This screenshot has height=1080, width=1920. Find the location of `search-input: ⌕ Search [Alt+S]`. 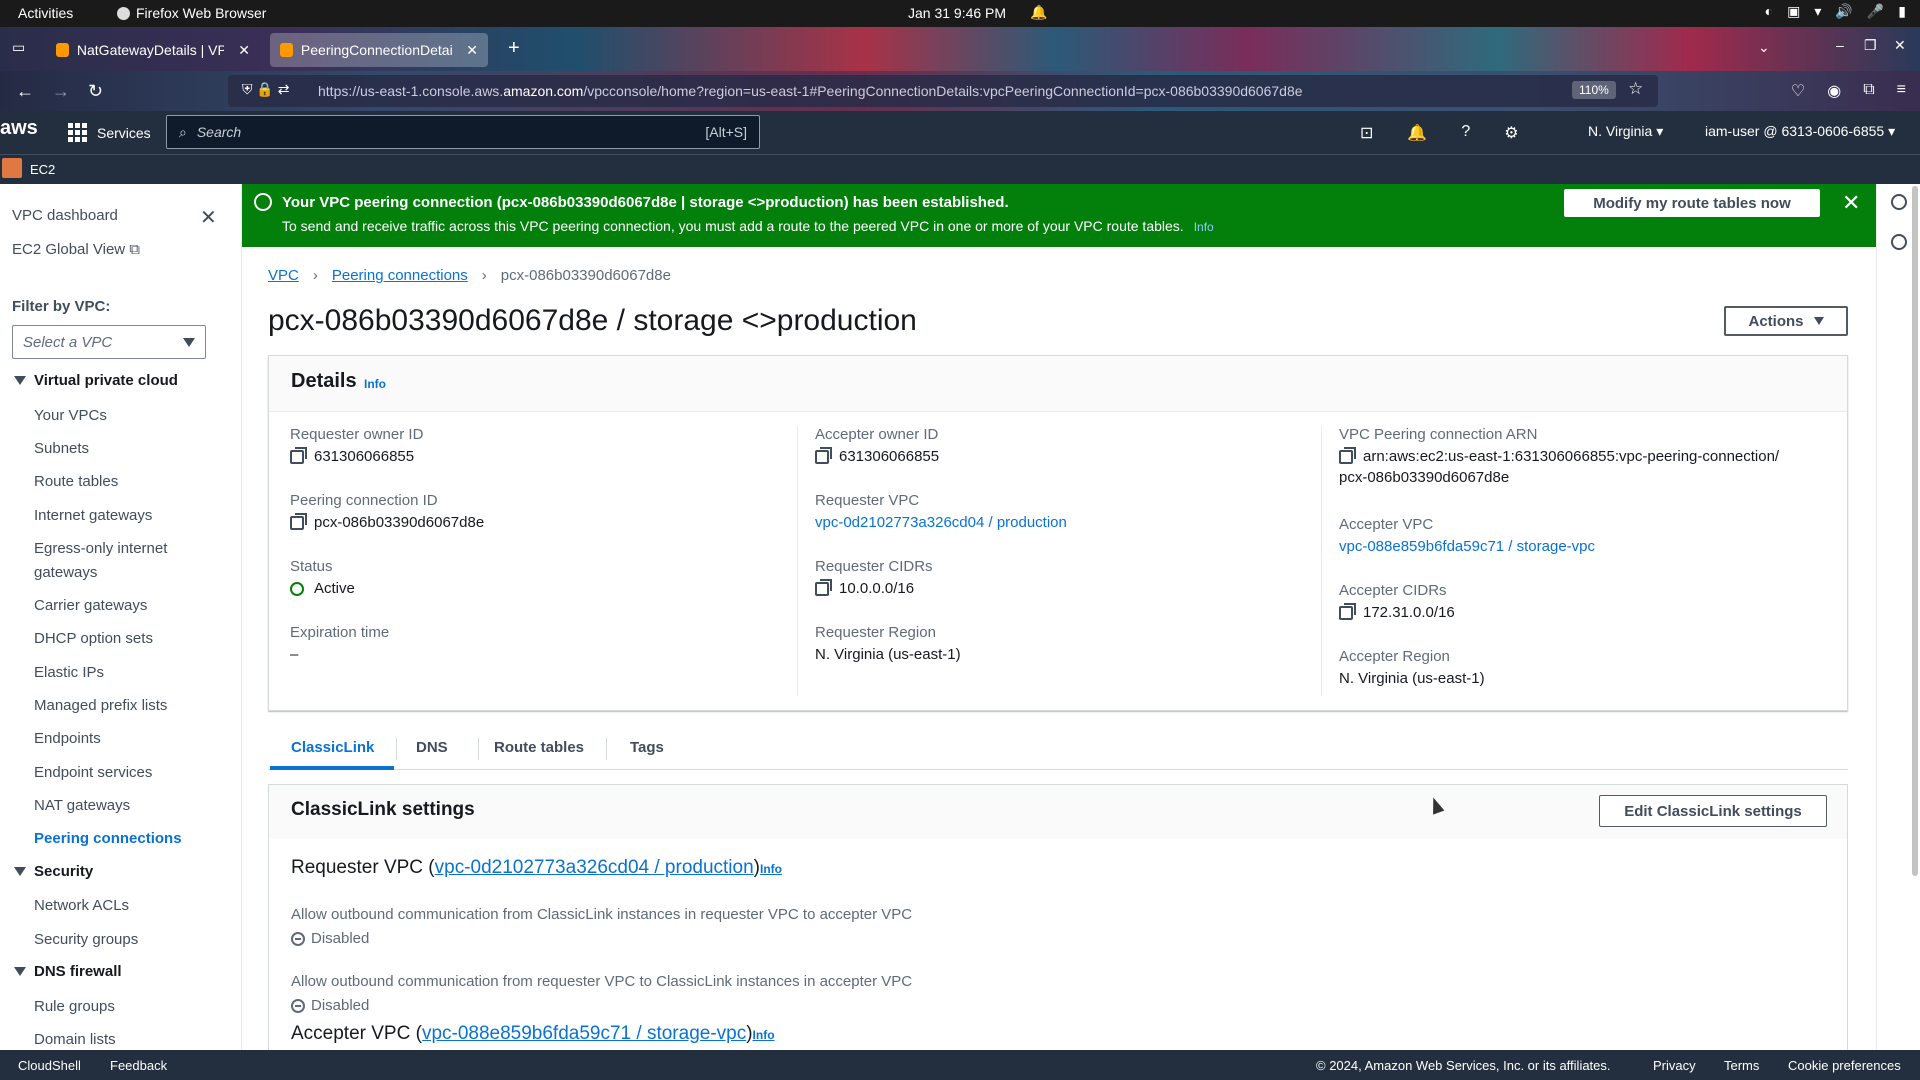

search-input: ⌕ Search [Alt+S] is located at coordinates (463, 132).